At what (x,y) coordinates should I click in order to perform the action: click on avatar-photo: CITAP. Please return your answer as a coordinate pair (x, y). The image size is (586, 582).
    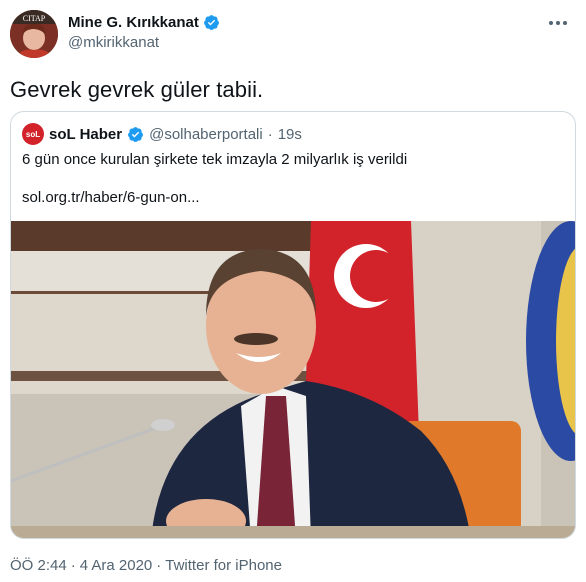
    Looking at the image, I should click on (34, 34).